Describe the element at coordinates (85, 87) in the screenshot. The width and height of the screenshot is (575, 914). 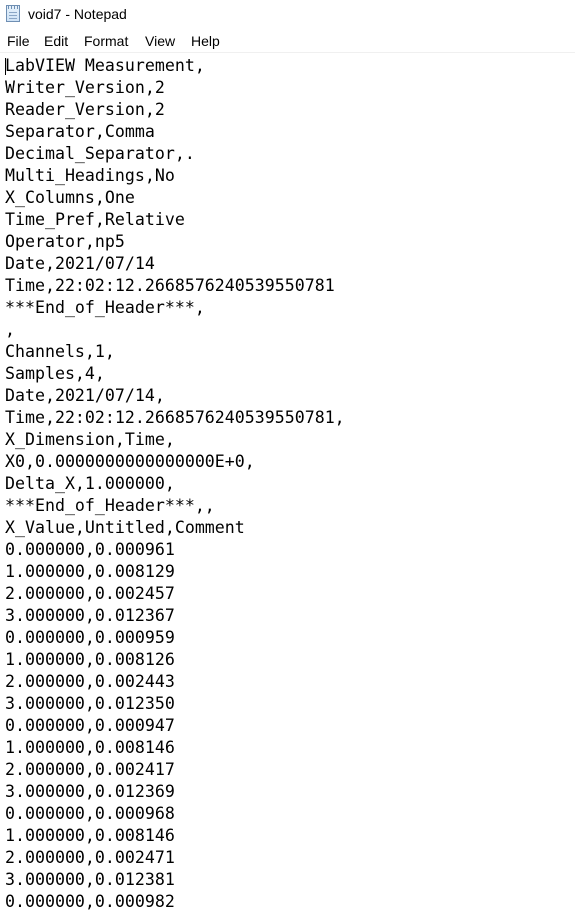
I see `editor-line: Writer_Version,2` at that location.